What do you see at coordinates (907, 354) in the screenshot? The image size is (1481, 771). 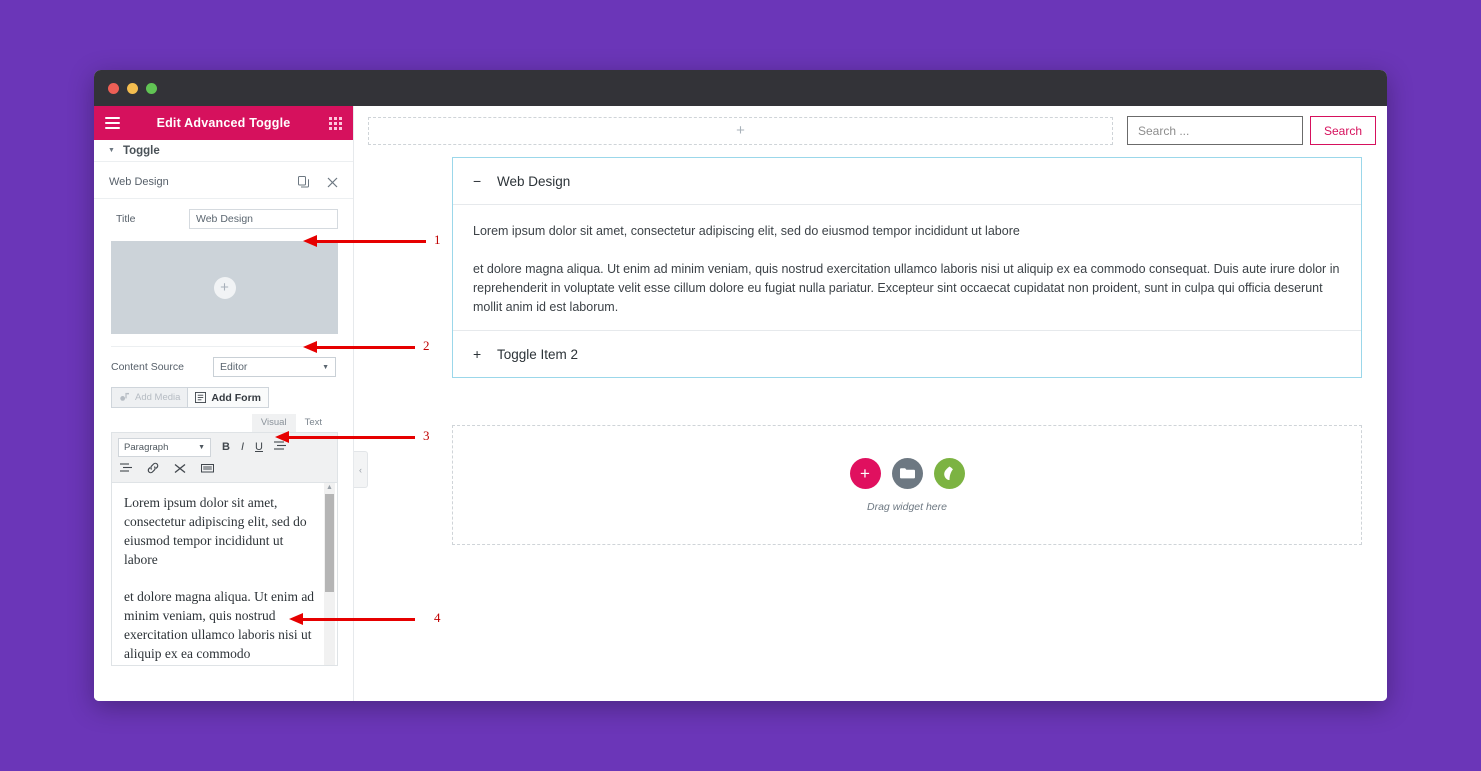 I see `toggle-item-header: + Toggle Item 2` at bounding box center [907, 354].